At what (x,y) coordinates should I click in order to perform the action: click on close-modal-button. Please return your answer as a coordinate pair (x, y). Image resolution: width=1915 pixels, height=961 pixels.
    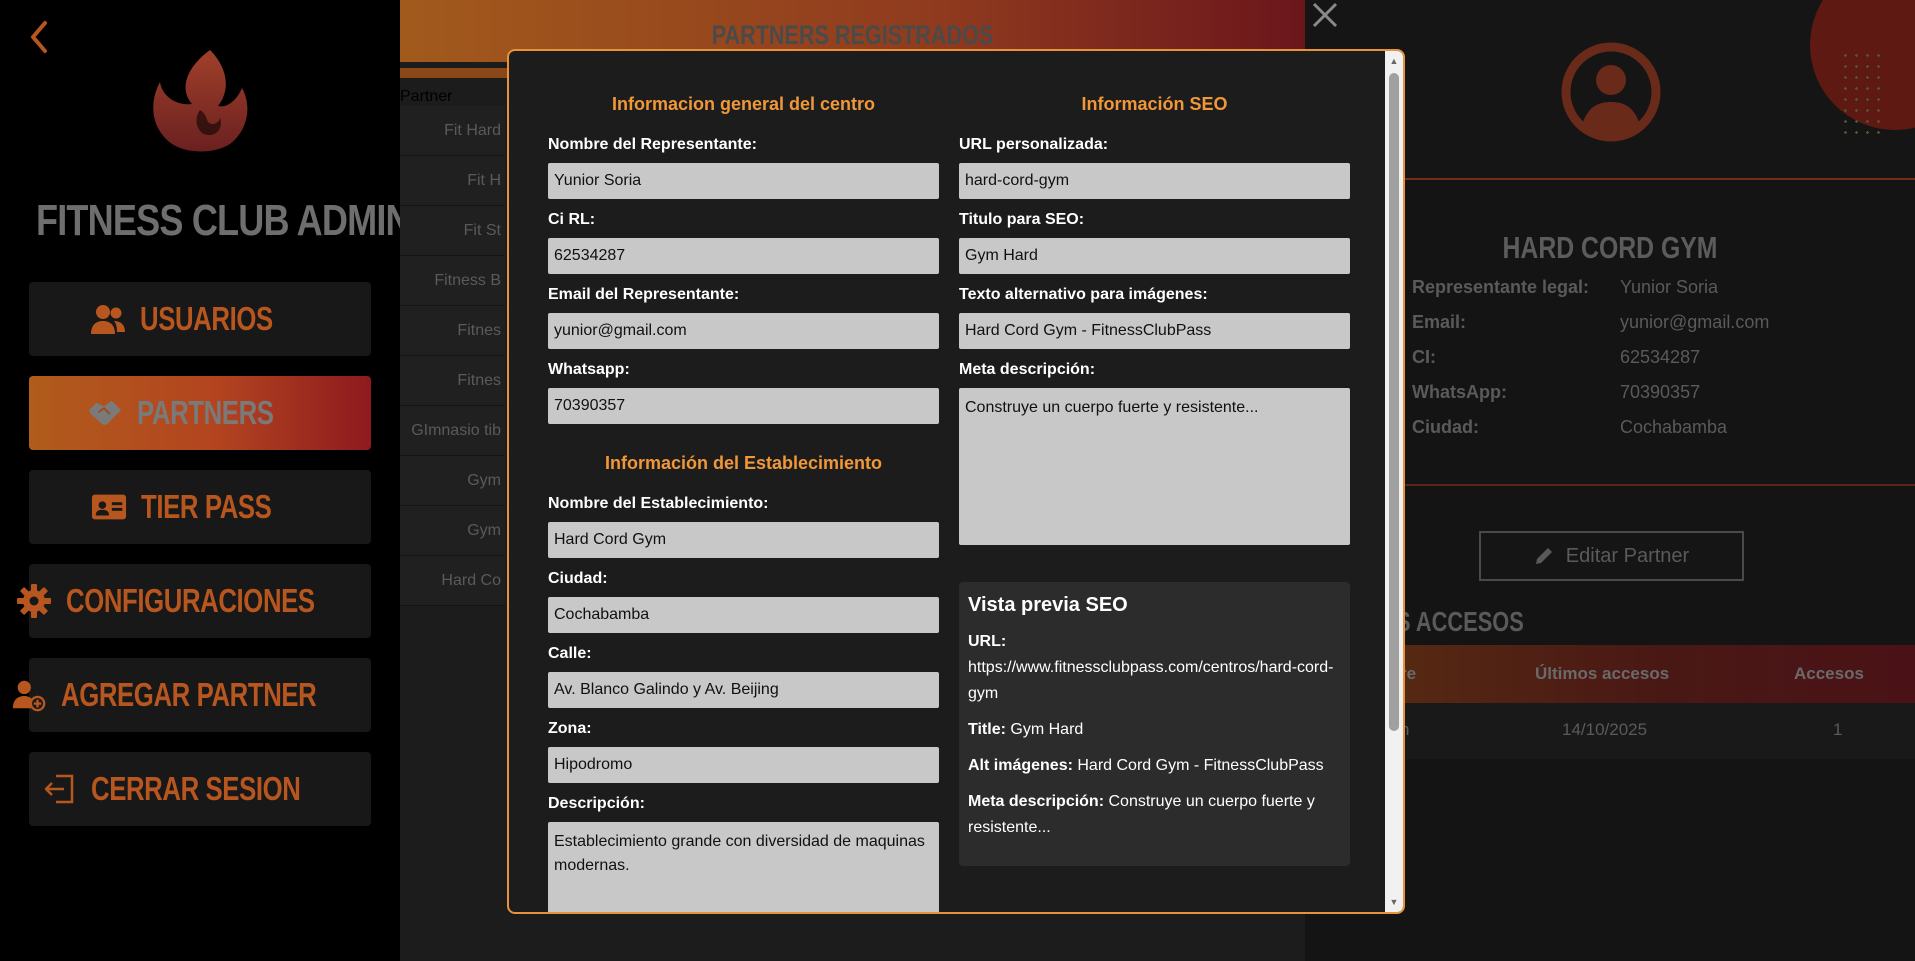
    Looking at the image, I should click on (1325, 15).